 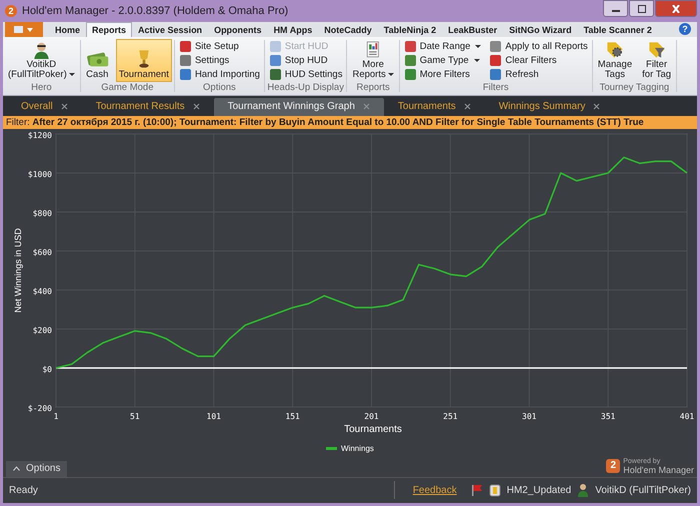 What do you see at coordinates (608, 416) in the screenshot?
I see `x-tick-label: 351` at bounding box center [608, 416].